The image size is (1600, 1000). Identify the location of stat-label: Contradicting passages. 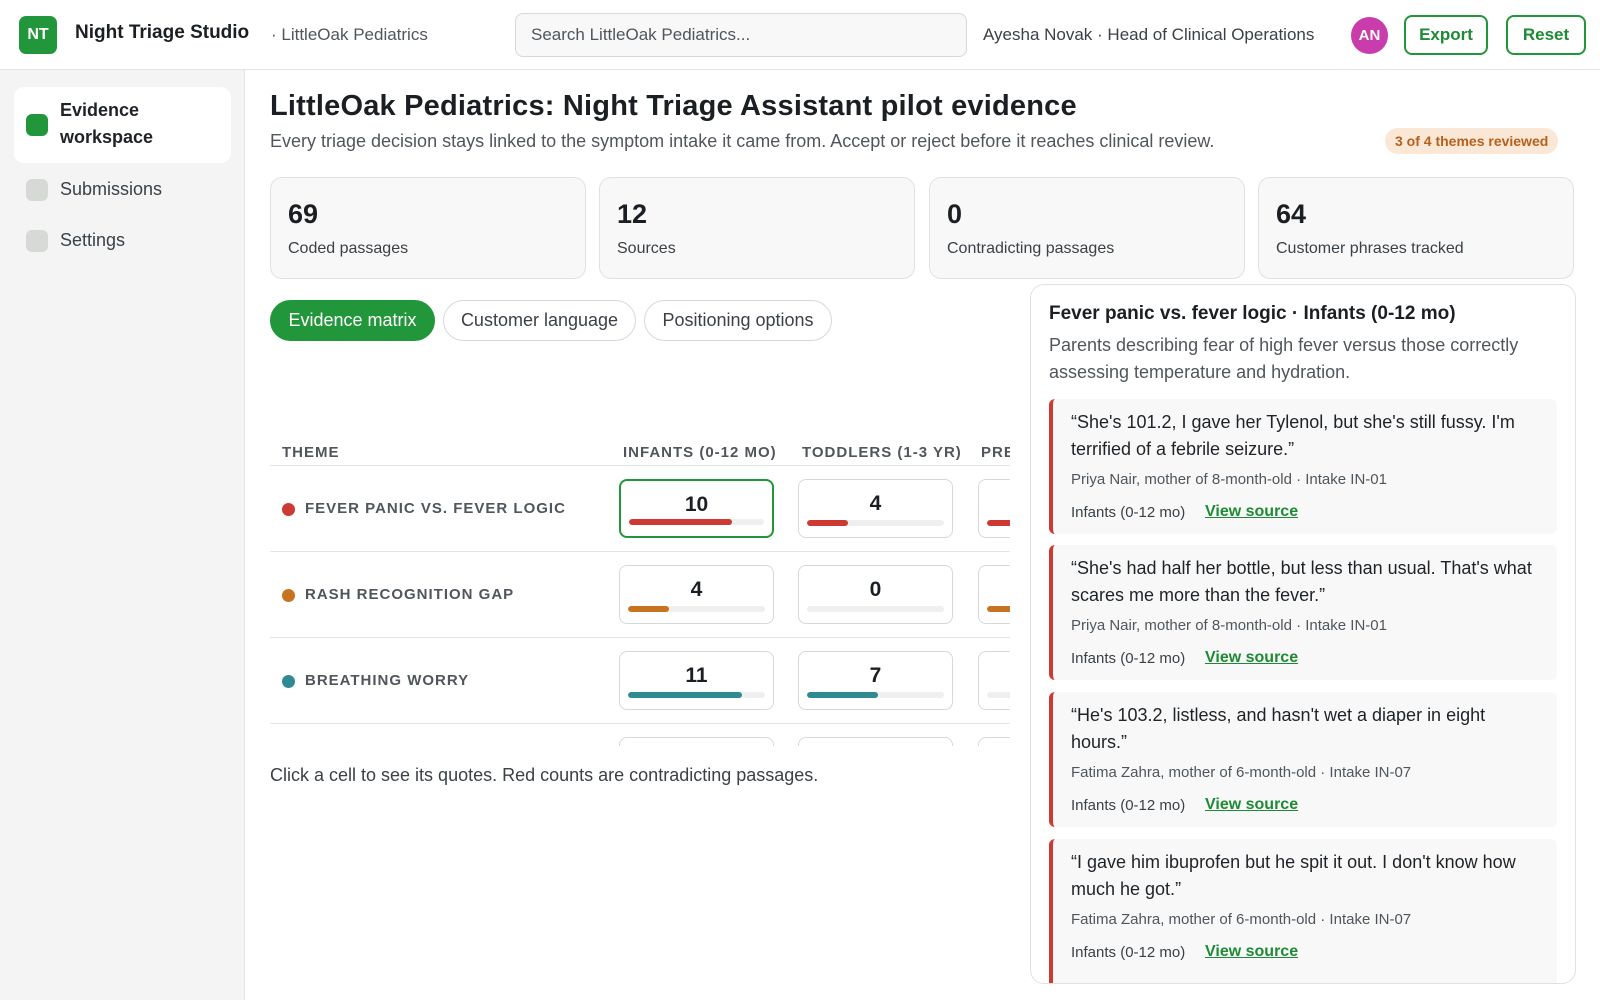
(1031, 248).